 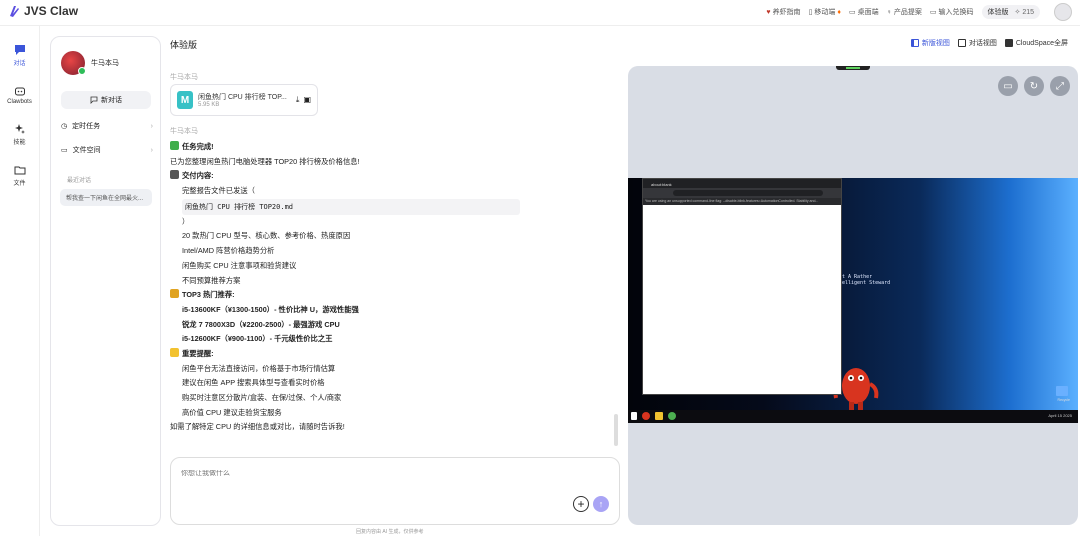 I want to click on message-line: 完整报告文件已发送（, so click(x=218, y=191).